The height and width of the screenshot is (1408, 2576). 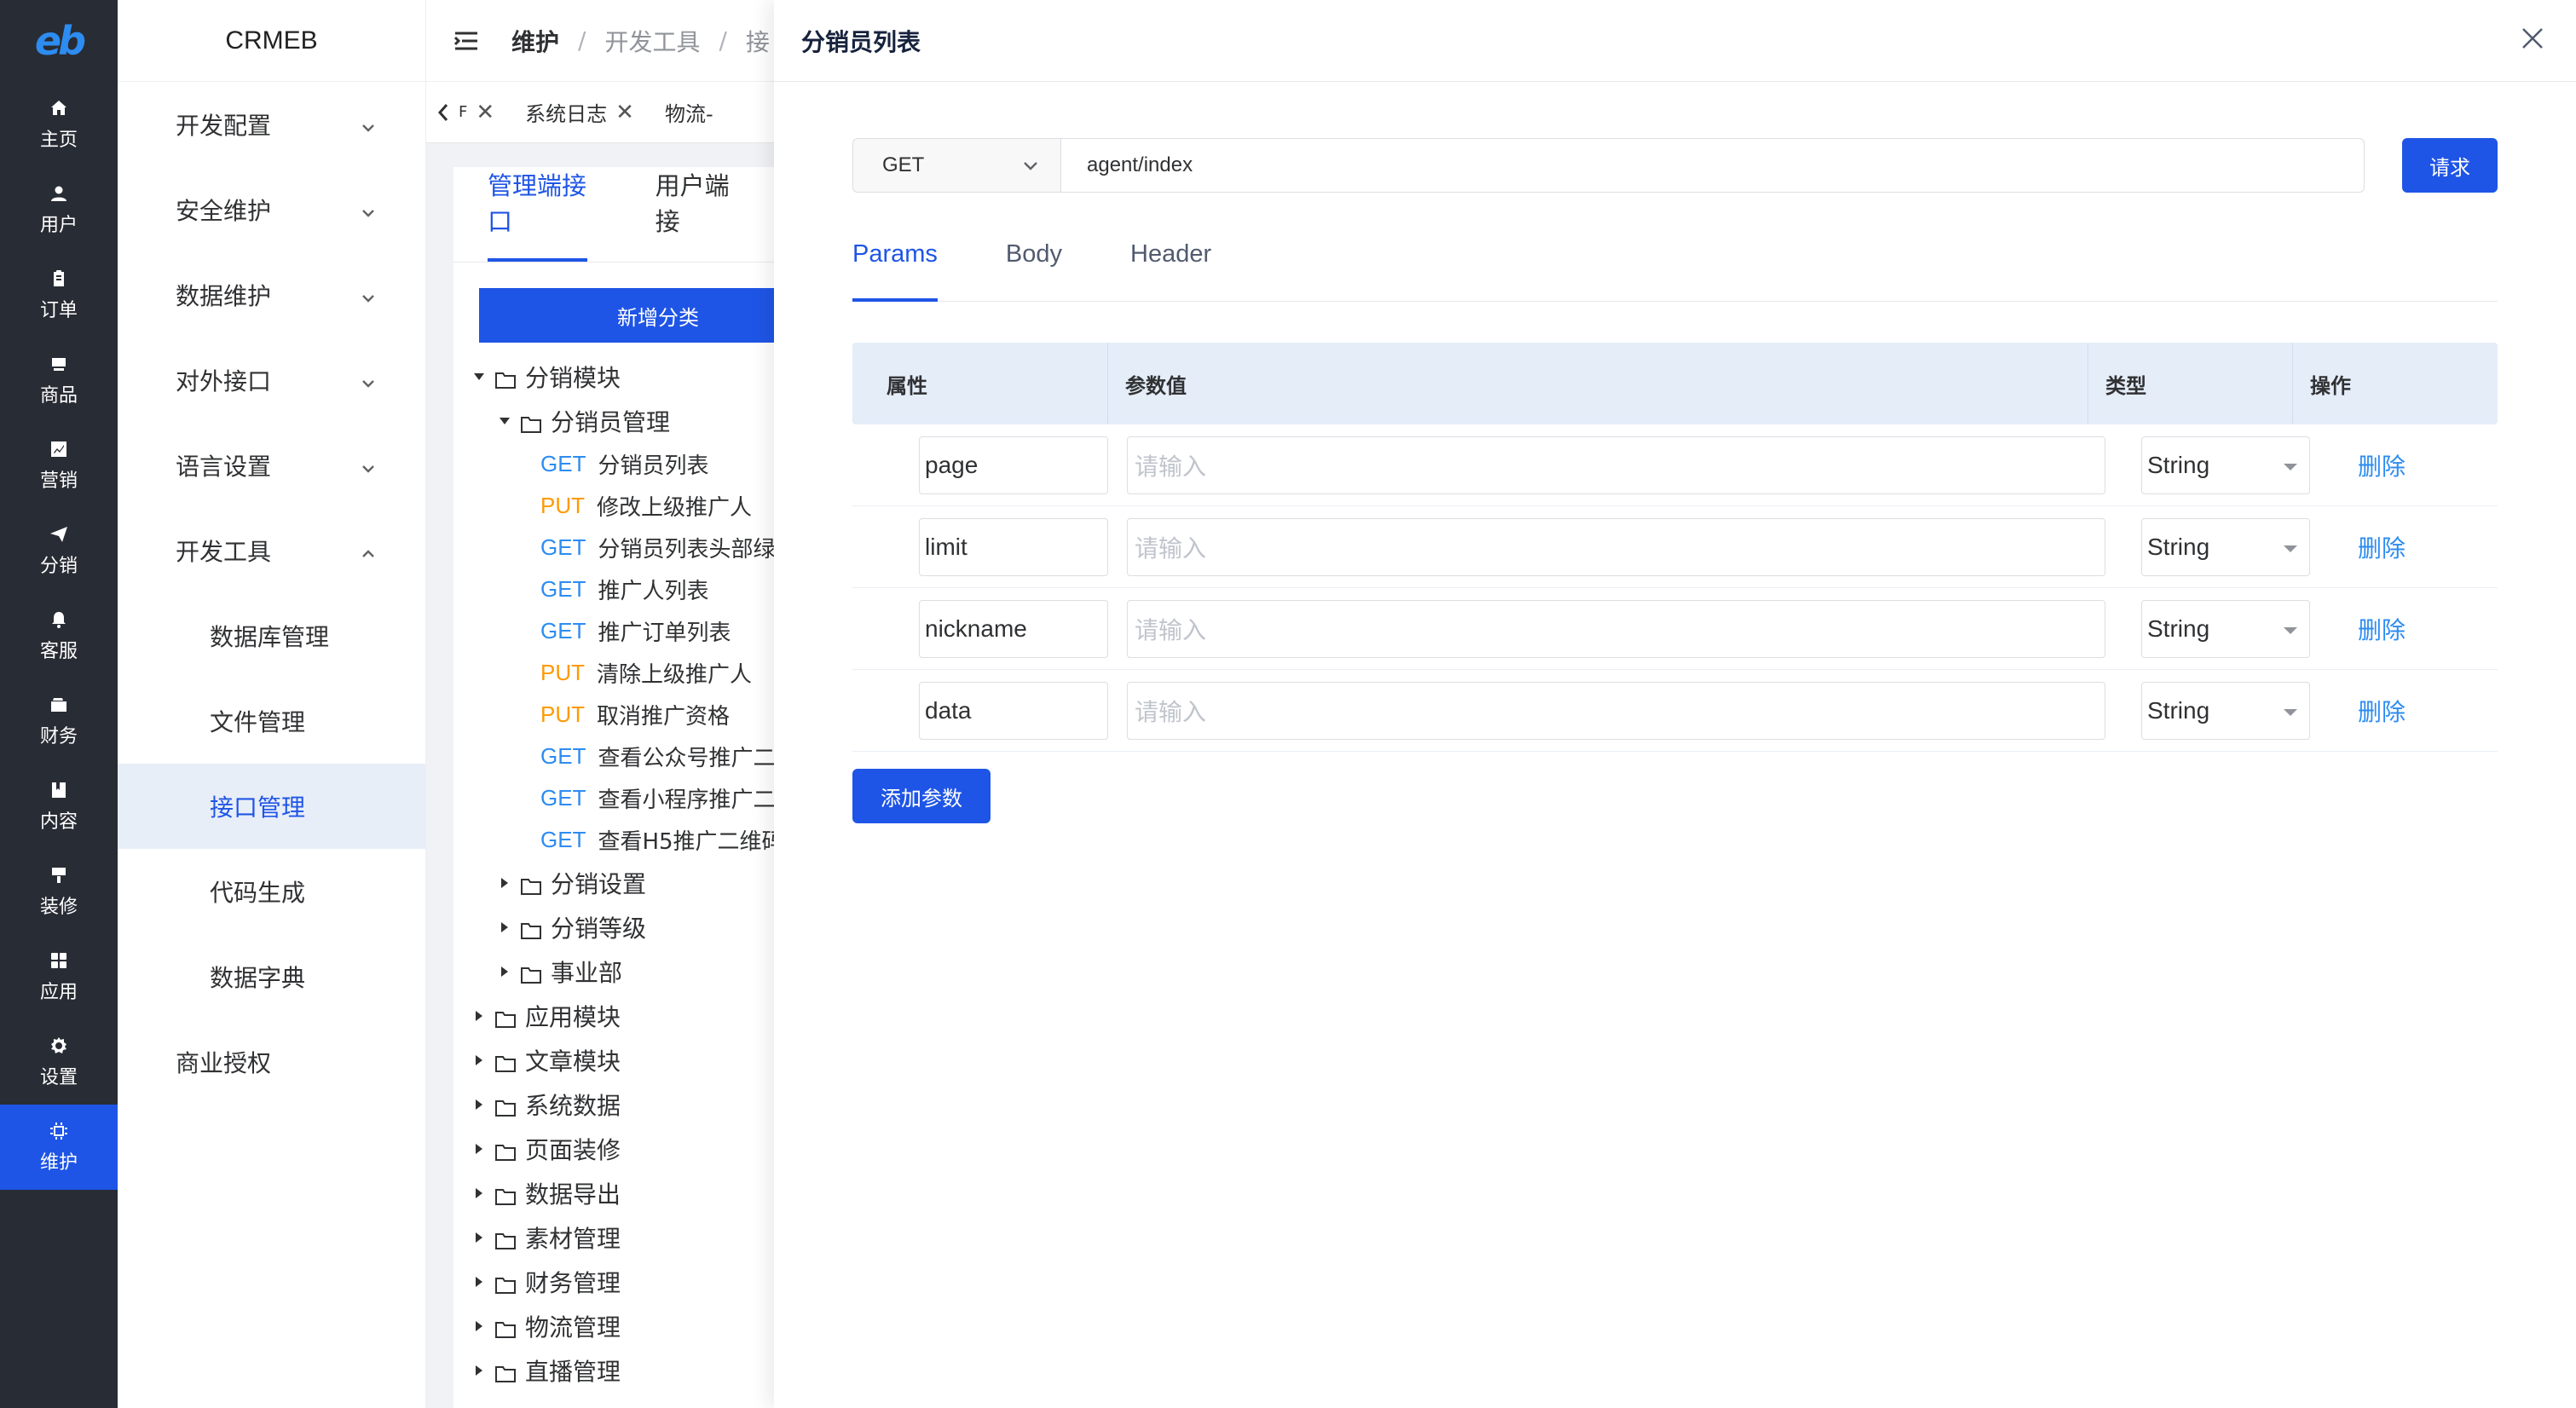 I want to click on close-icon, so click(x=2535, y=41).